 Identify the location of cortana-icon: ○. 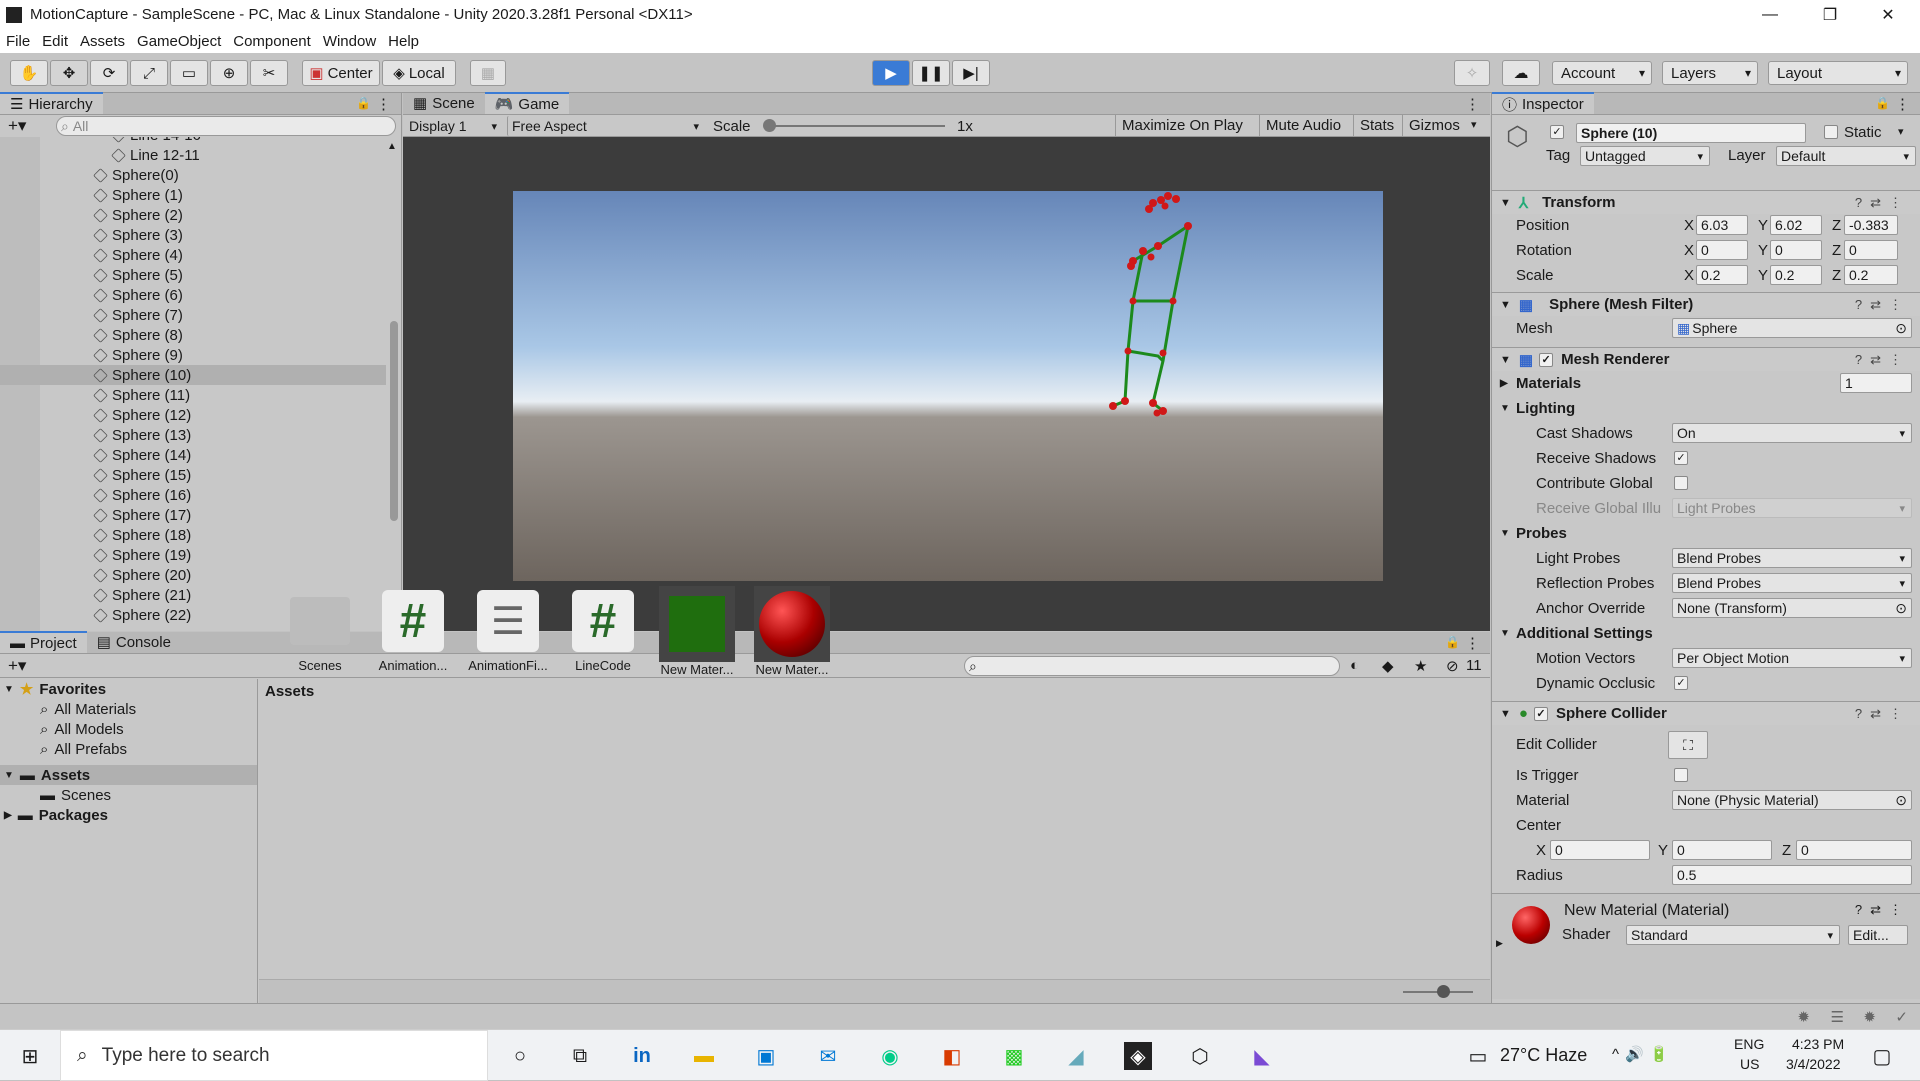
(520, 1056).